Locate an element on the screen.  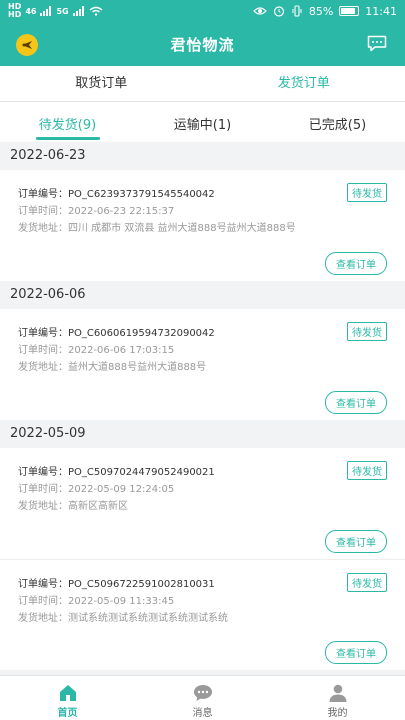
ship-address-row: 发货地址：高新区高新区 is located at coordinates (73, 506).